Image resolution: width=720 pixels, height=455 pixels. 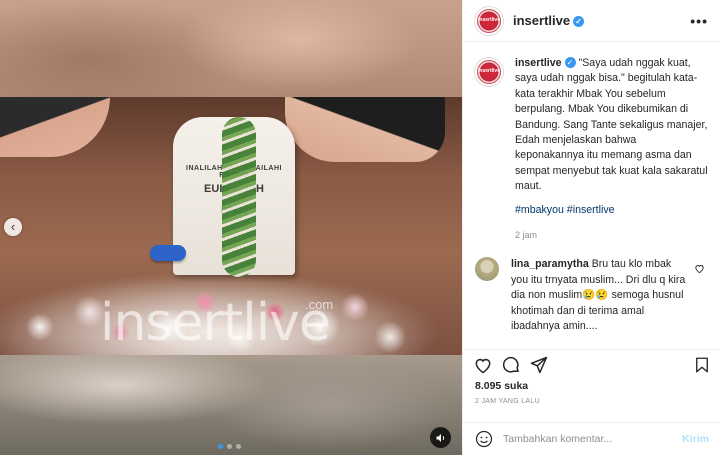 What do you see at coordinates (541, 20) in the screenshot?
I see `header-username-text: insertlive` at bounding box center [541, 20].